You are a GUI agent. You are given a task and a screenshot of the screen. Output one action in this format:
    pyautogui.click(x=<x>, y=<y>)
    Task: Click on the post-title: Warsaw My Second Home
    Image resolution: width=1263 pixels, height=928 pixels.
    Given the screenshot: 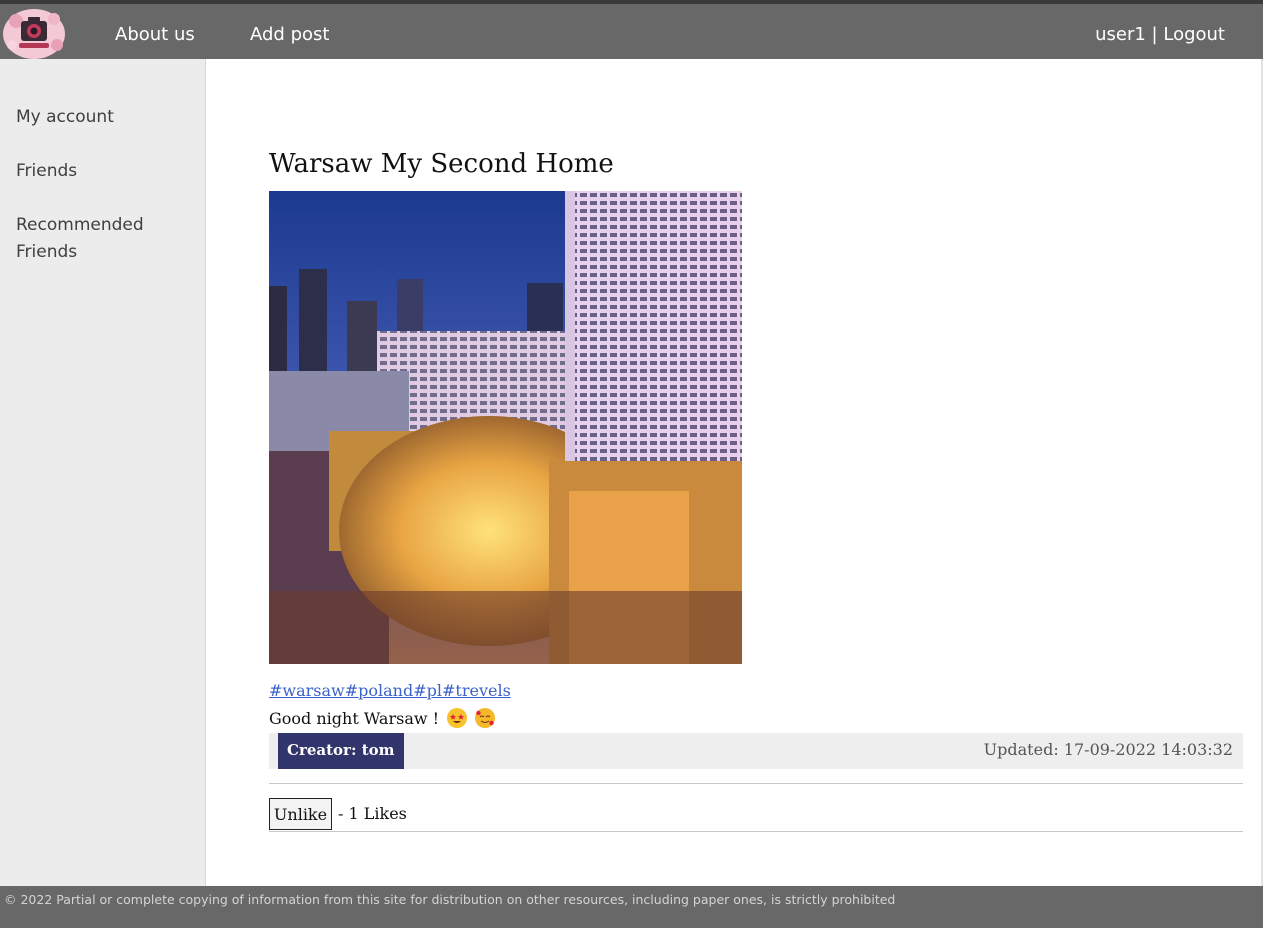 What is the action you would take?
    pyautogui.click(x=441, y=164)
    